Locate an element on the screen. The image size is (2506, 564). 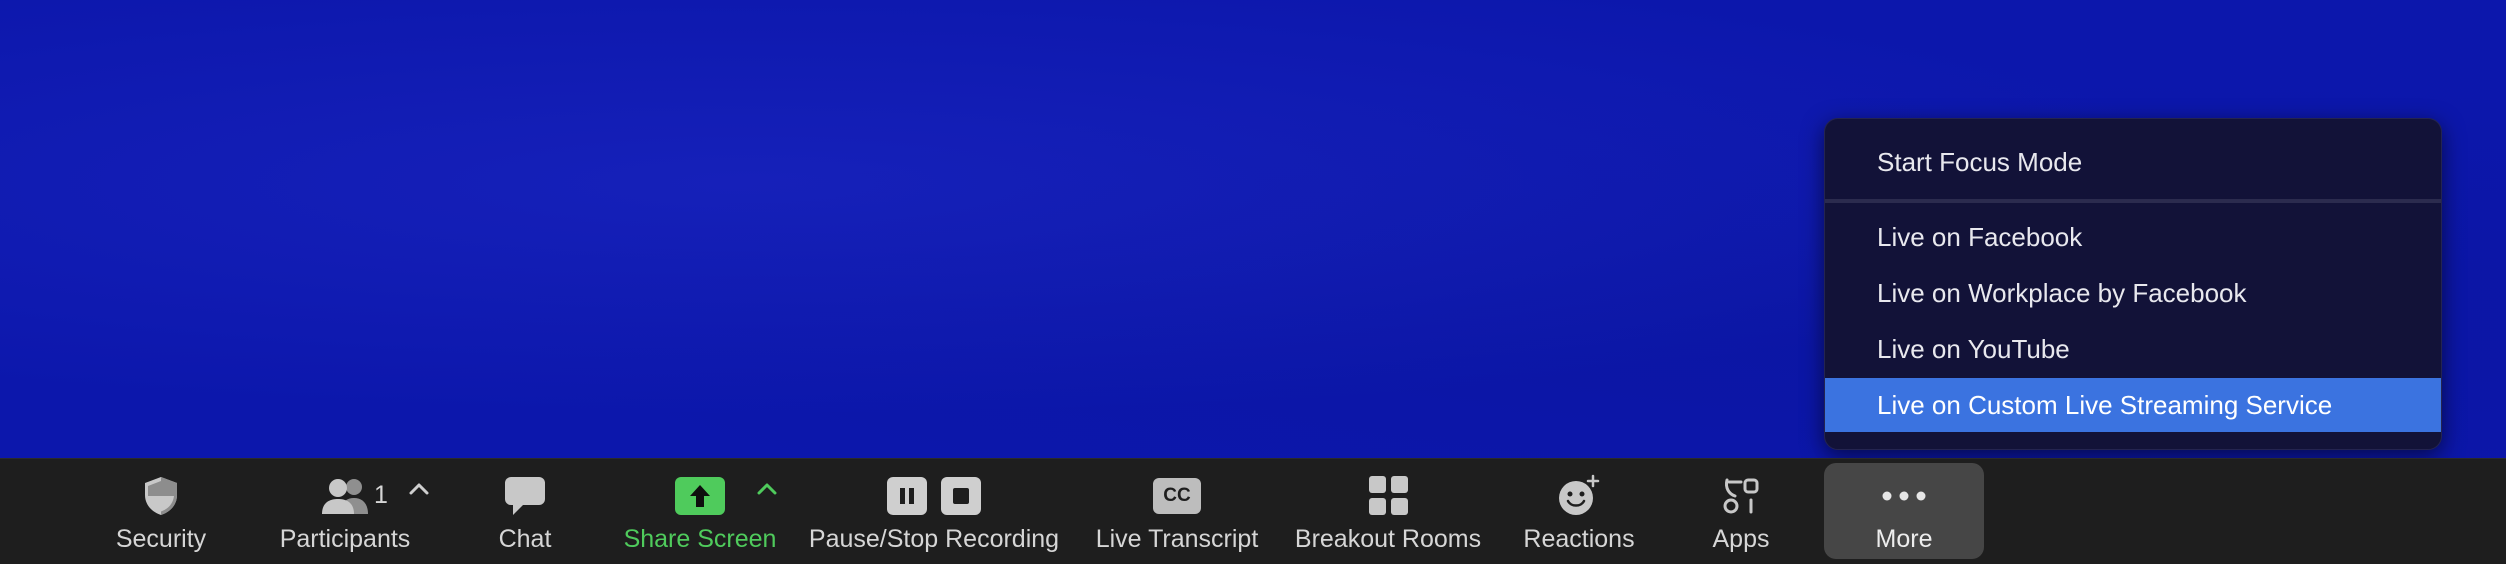
share-screen-label: Share Screen is located at coordinates (700, 539).